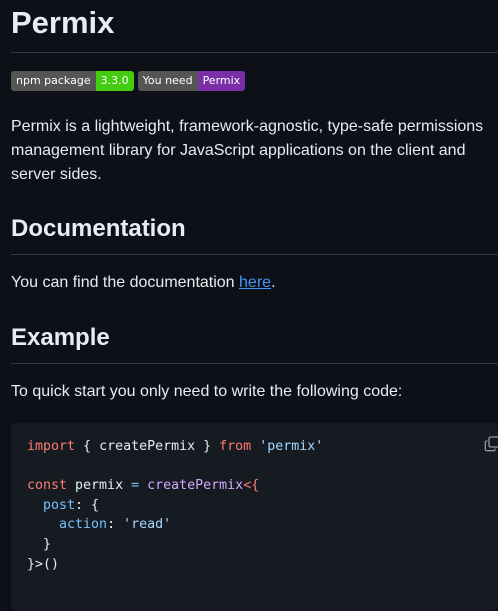 This screenshot has width=498, height=611. Describe the element at coordinates (254, 343) in the screenshot. I see `example-heading: Example` at that location.